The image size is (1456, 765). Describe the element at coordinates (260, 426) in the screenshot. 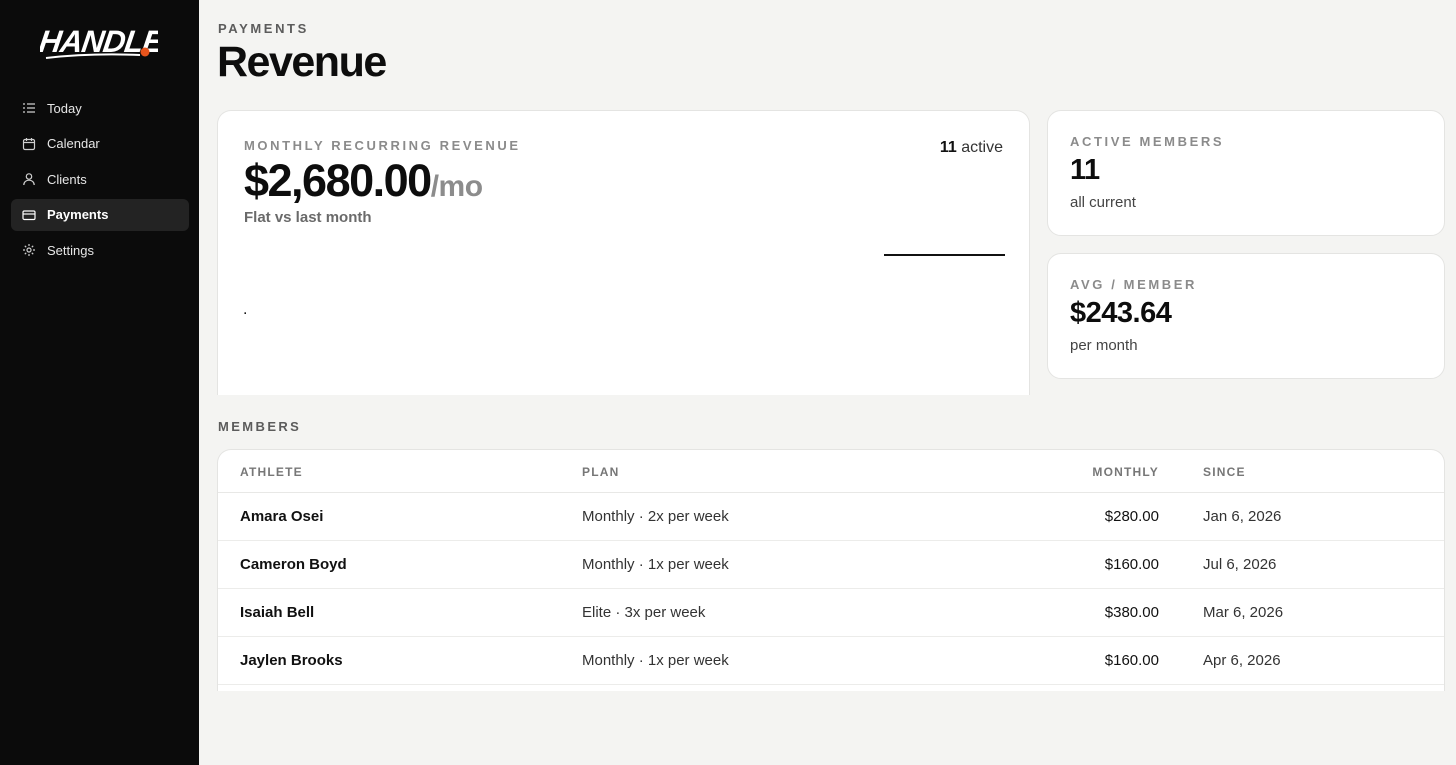

I see `members-section-label: MEMBERS` at that location.